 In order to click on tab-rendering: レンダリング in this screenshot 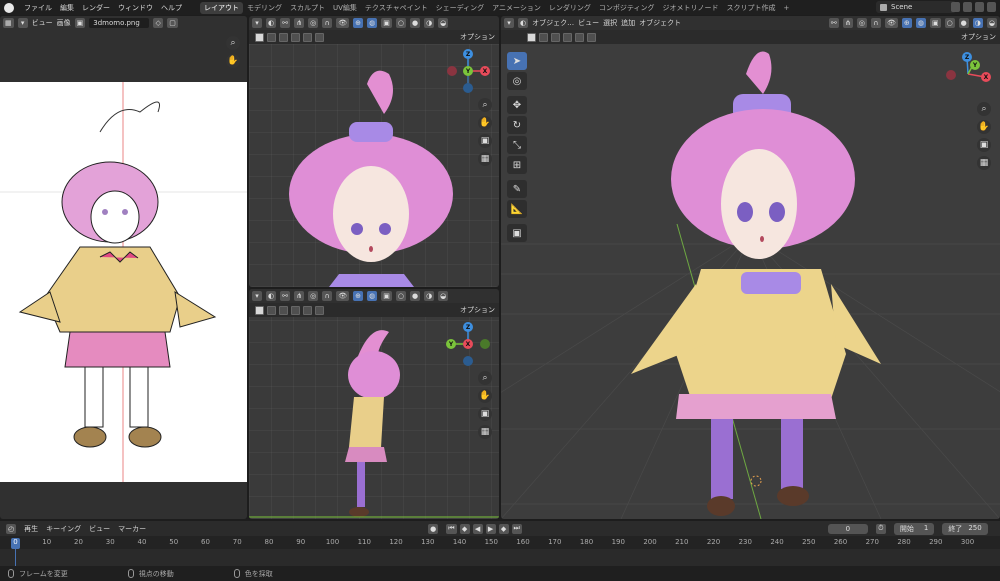, I will do `click(570, 8)`.